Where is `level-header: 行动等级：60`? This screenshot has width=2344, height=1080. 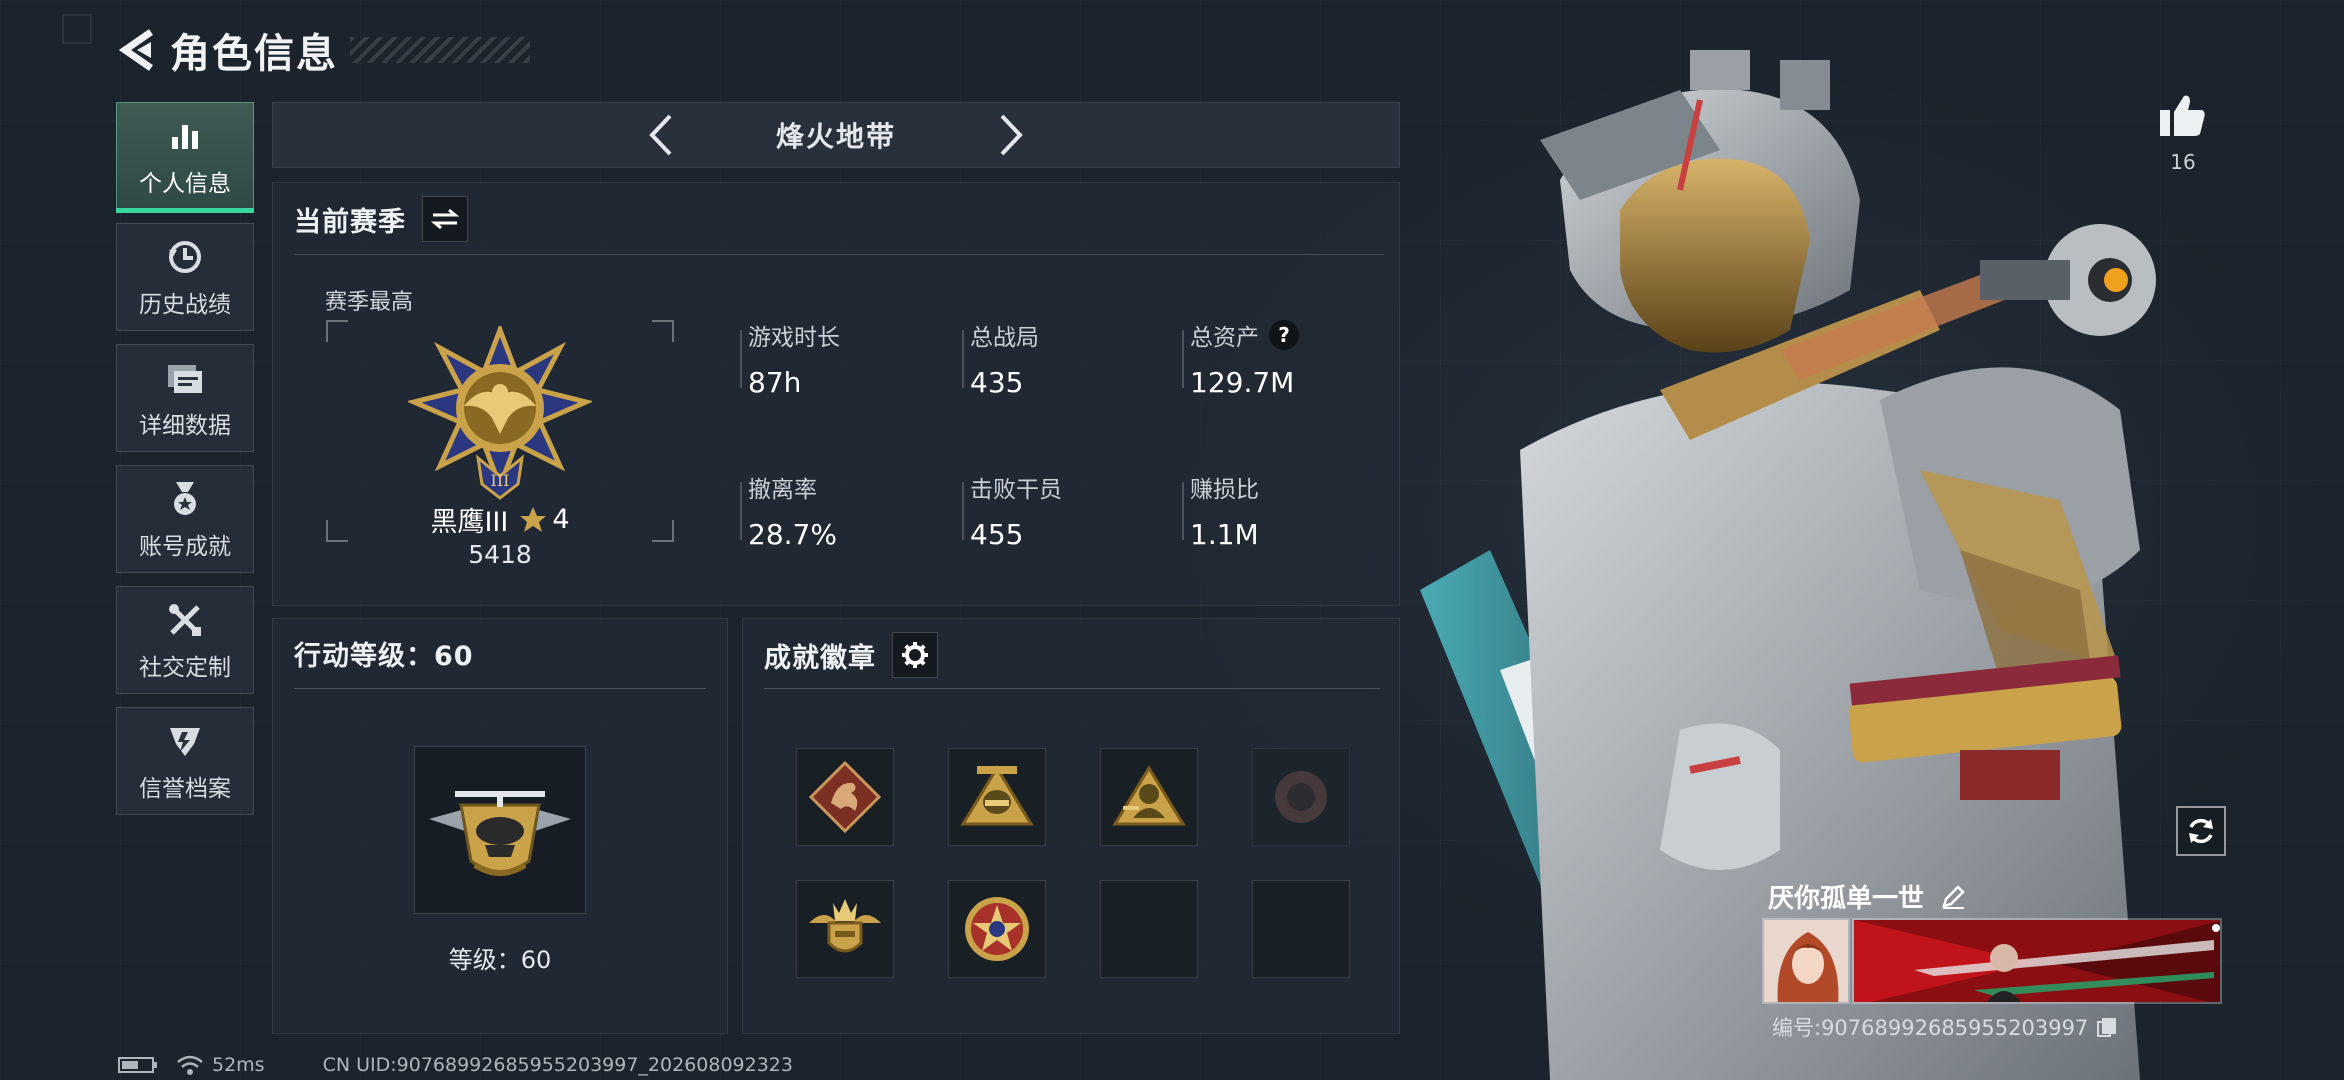
level-header: 行动等级：60 is located at coordinates (384, 653).